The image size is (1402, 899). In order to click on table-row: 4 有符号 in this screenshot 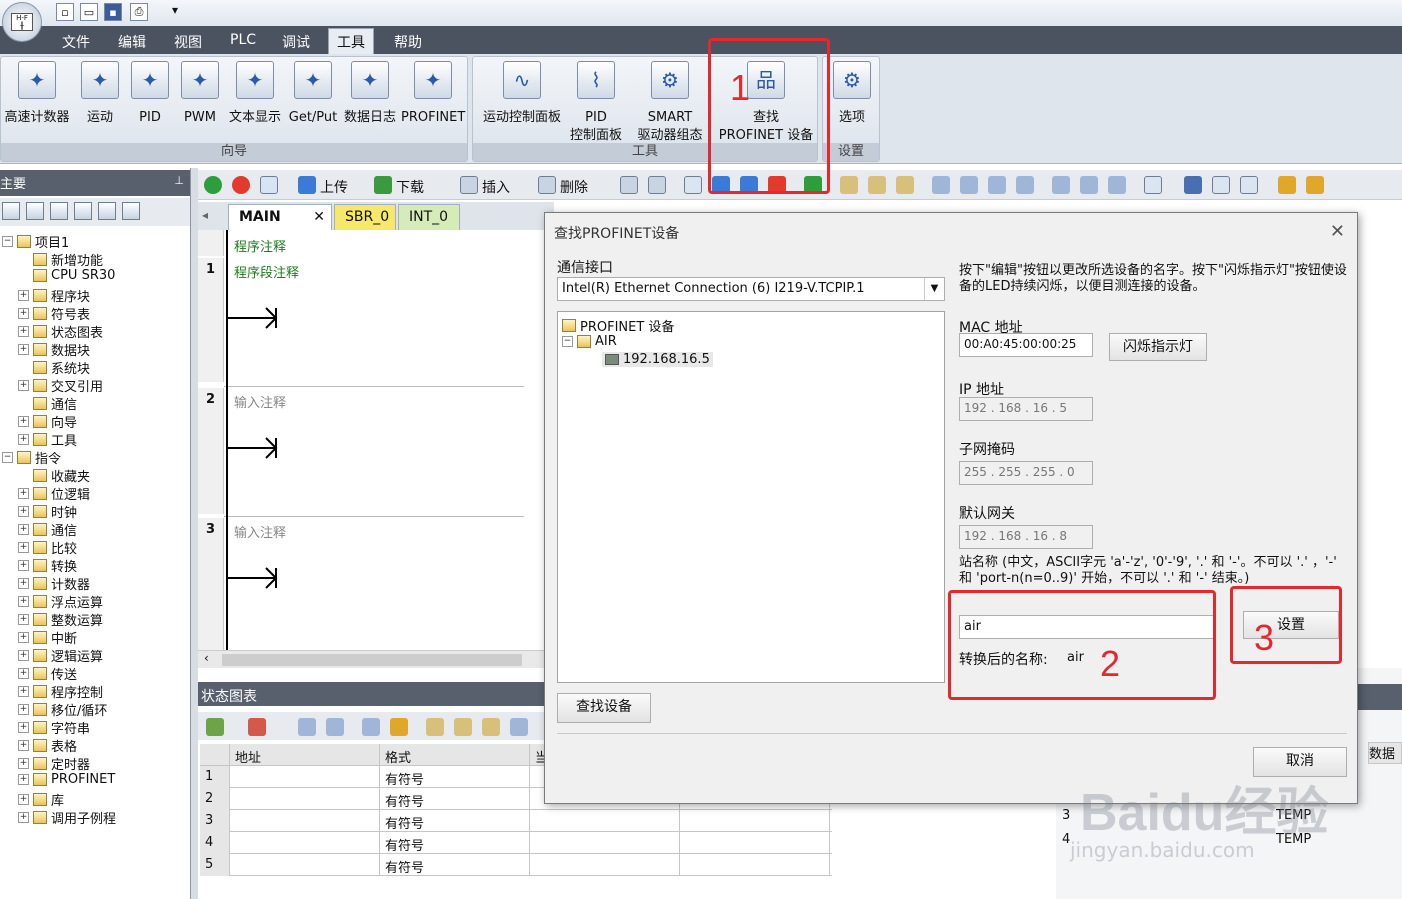, I will do `click(516, 843)`.